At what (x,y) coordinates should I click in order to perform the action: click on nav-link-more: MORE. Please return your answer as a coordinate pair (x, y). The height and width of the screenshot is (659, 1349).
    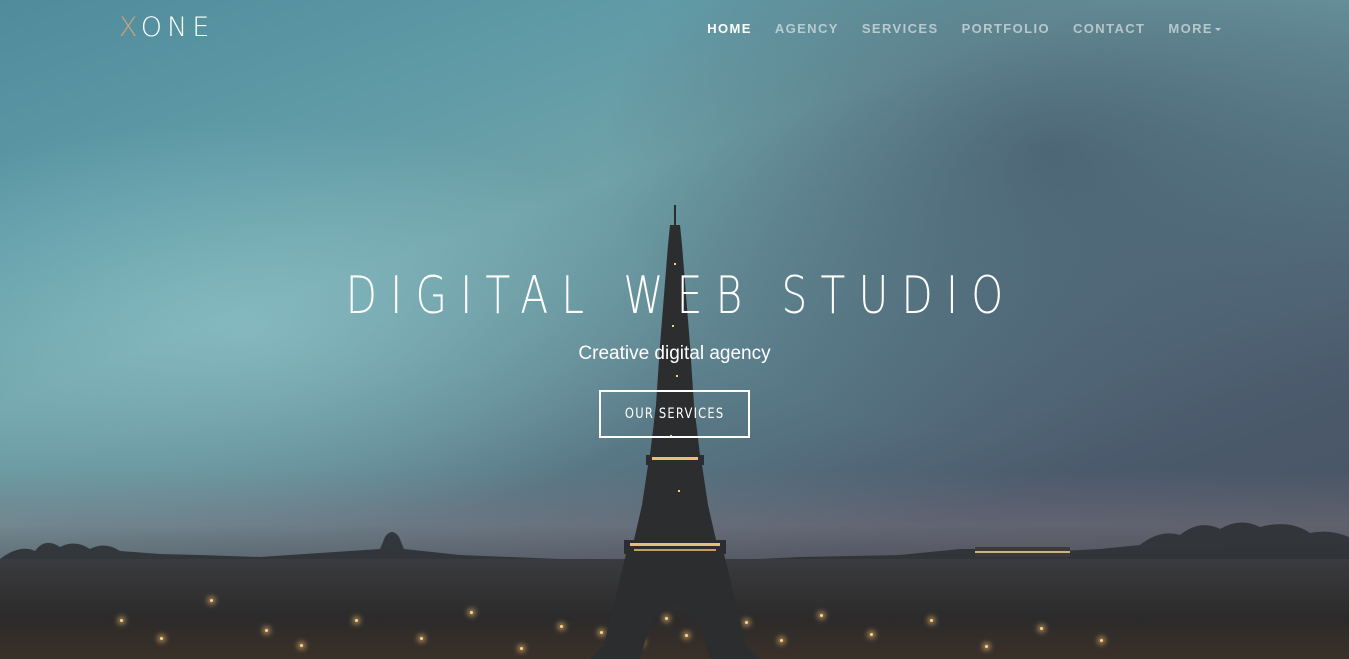
    Looking at the image, I should click on (1194, 28).